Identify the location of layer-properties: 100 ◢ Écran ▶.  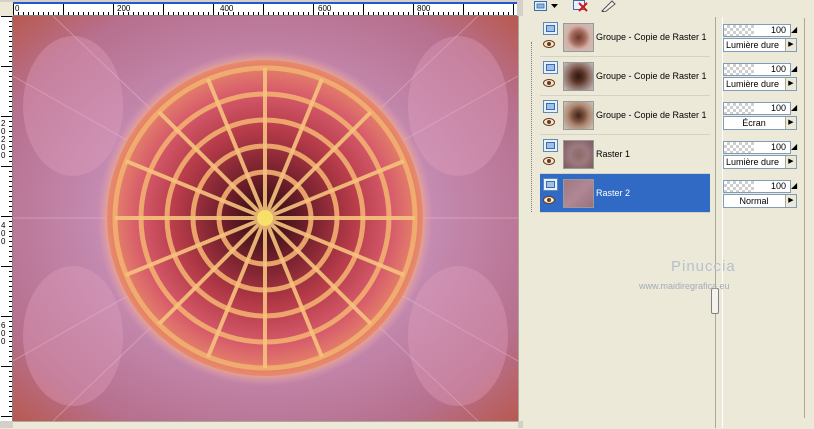
(762, 117).